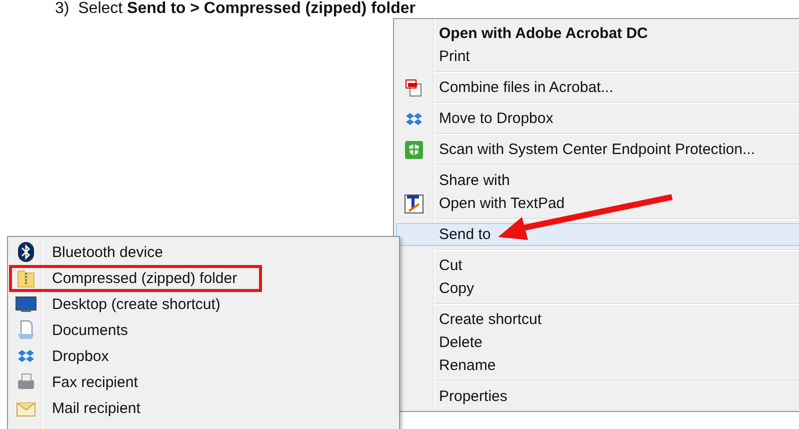  I want to click on editor-icon, so click(414, 204).